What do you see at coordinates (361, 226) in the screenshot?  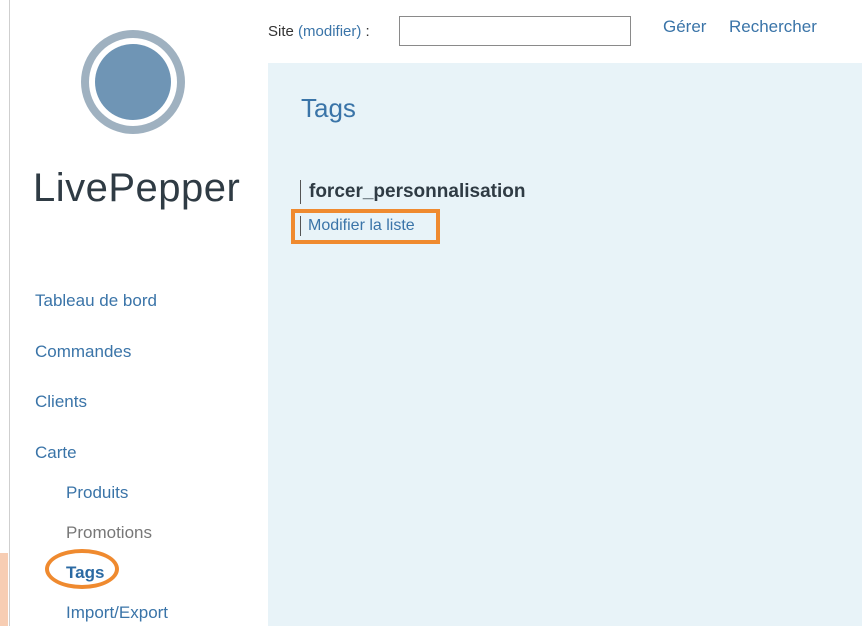 I see `edit-list-link: Modifier la liste` at bounding box center [361, 226].